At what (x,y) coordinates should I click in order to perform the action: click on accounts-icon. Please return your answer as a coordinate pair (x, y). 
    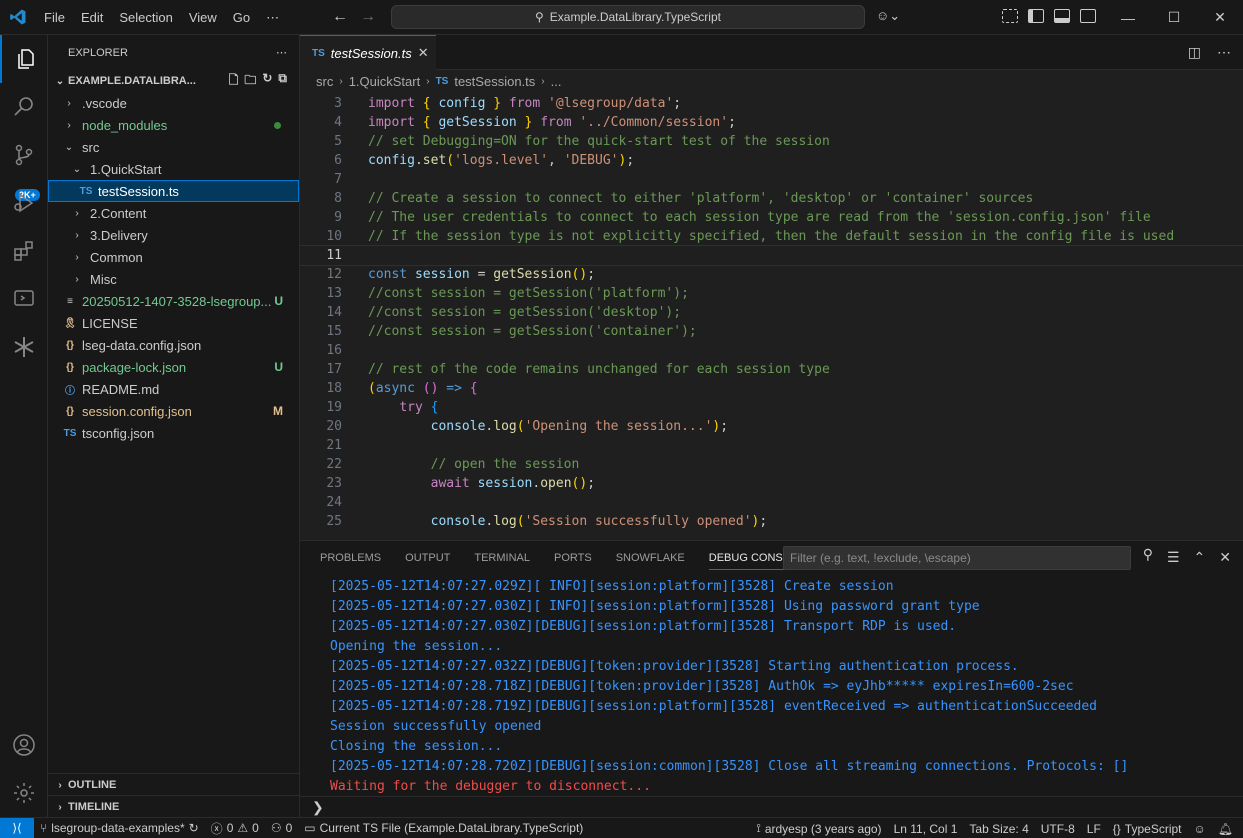
    Looking at the image, I should click on (24, 745).